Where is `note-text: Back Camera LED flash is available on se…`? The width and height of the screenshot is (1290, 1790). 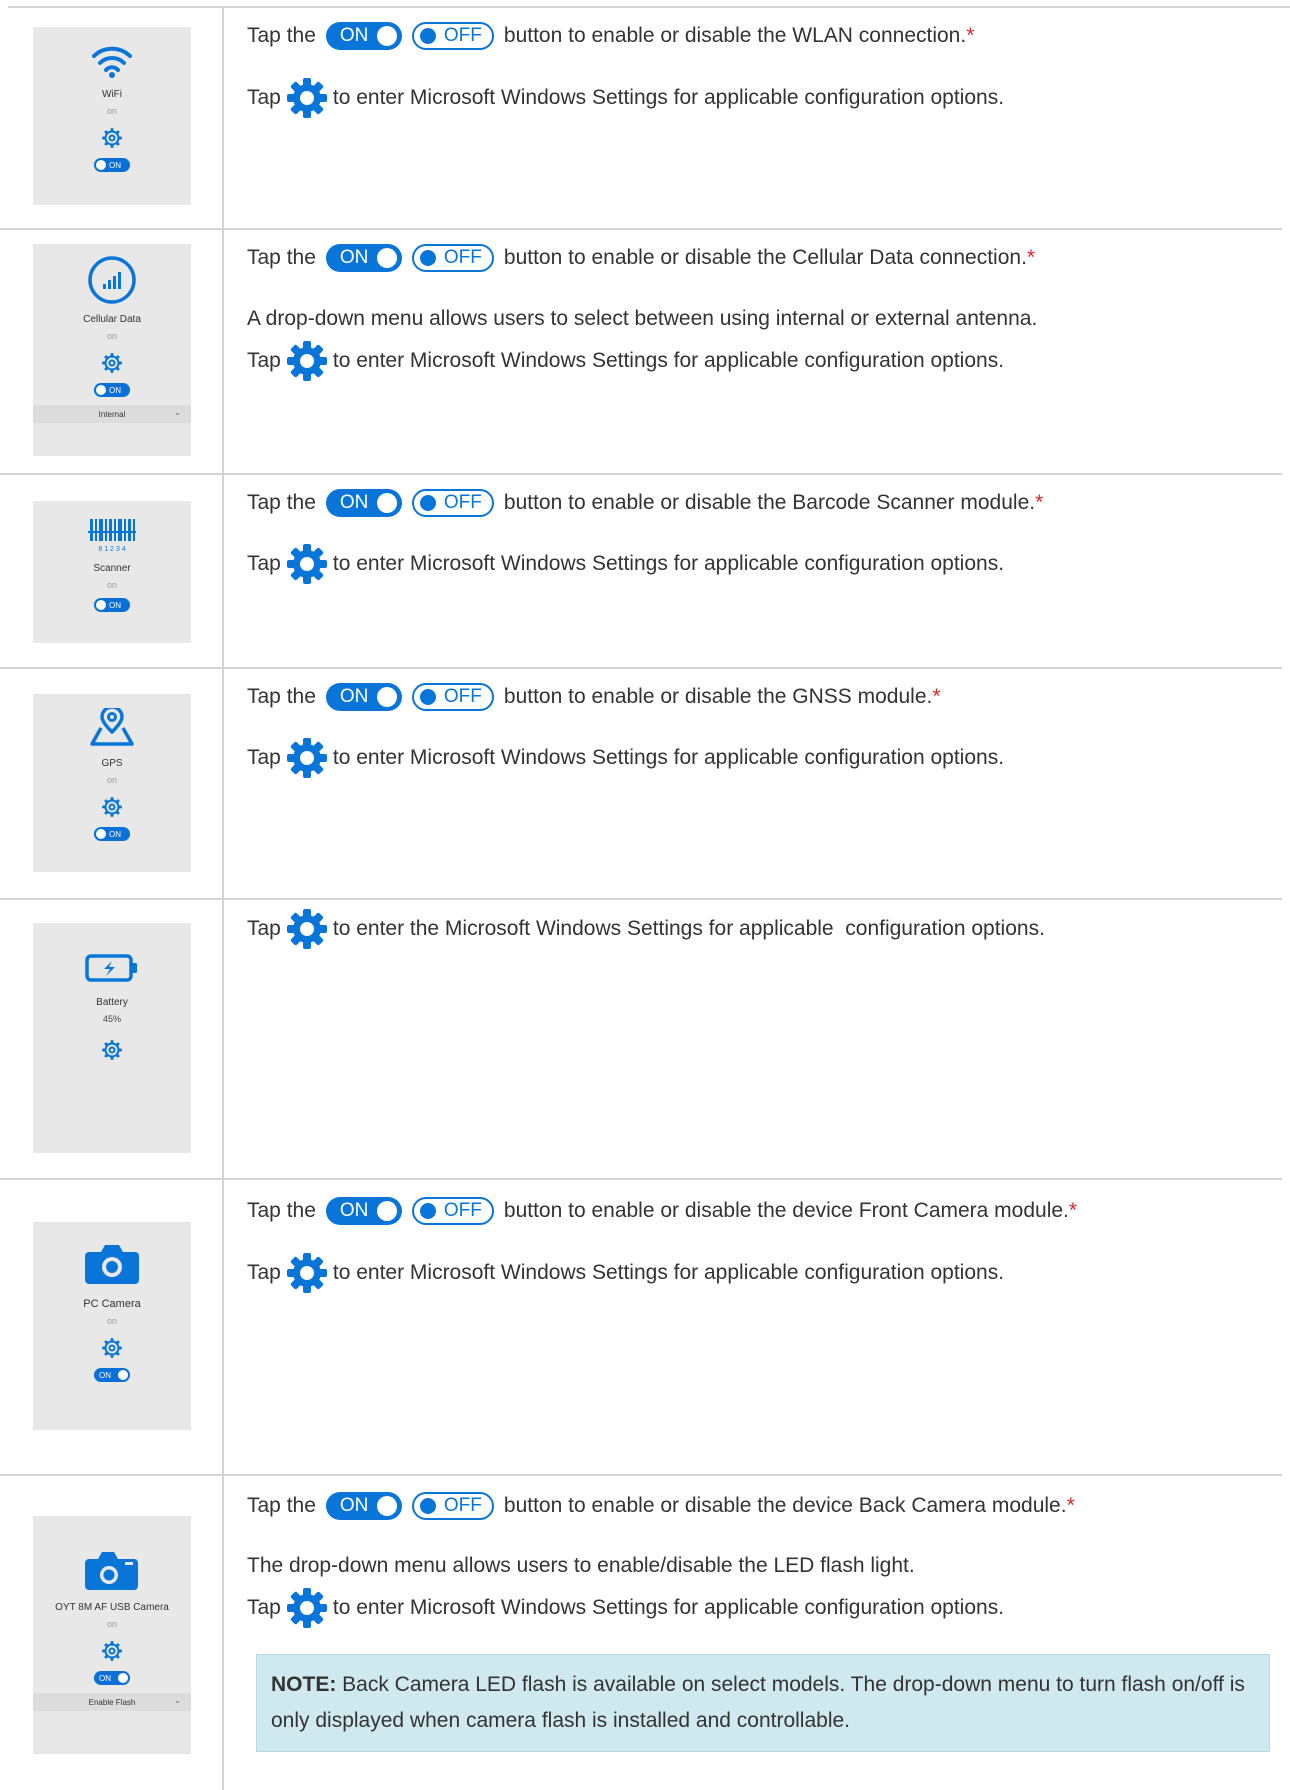 note-text: Back Camera LED flash is available on se… is located at coordinates (758, 1702).